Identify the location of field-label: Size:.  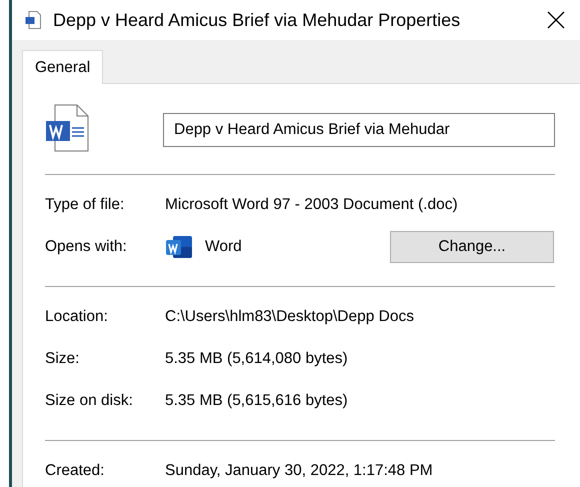
(62, 359).